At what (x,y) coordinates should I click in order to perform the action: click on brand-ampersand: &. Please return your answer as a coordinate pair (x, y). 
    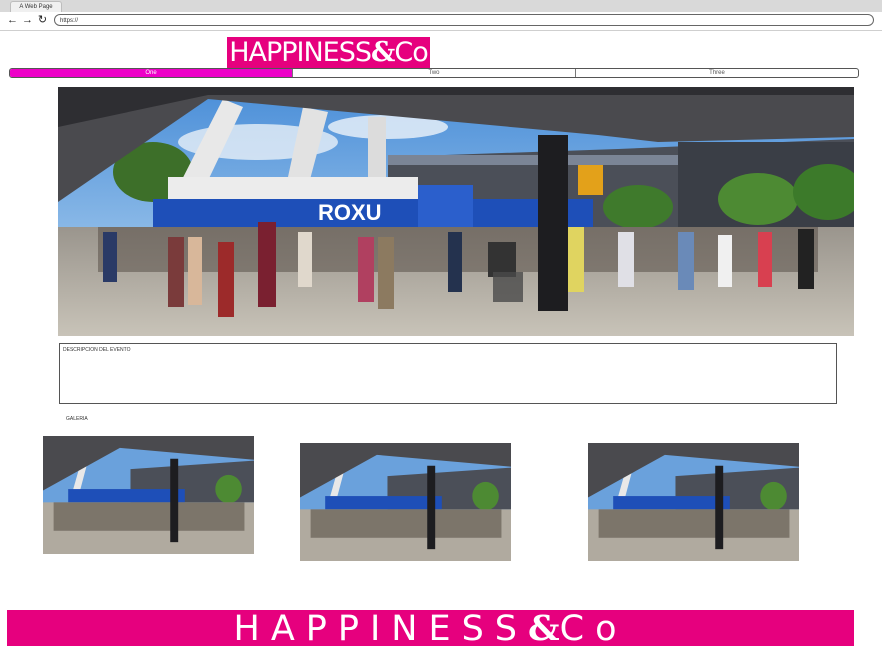
    Looking at the image, I should click on (383, 52).